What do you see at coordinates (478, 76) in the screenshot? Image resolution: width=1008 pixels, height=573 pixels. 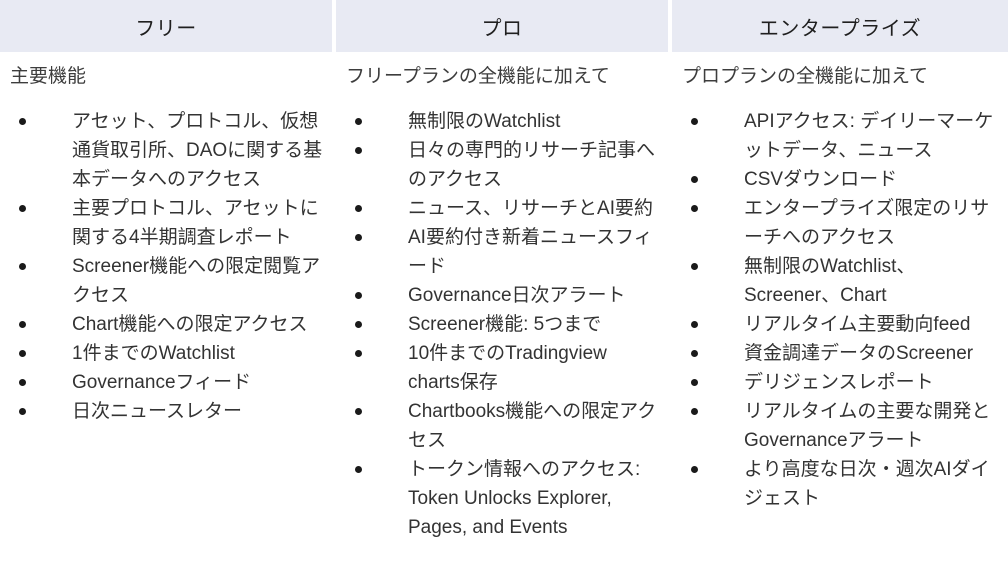 I see `plan-intro-pro: フリープランの全機能に加えて` at bounding box center [478, 76].